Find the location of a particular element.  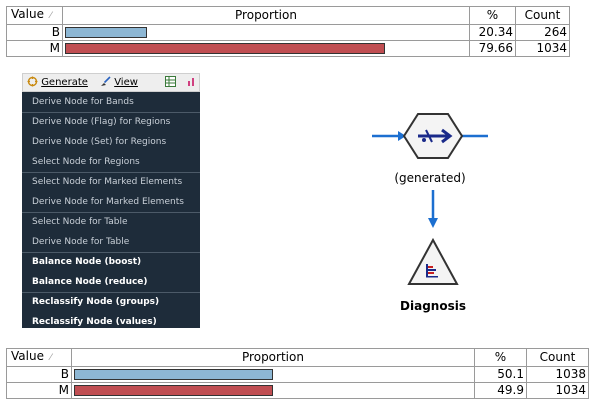

menu-item-reclassify-values: Reclassify Node (values) is located at coordinates (111, 322).